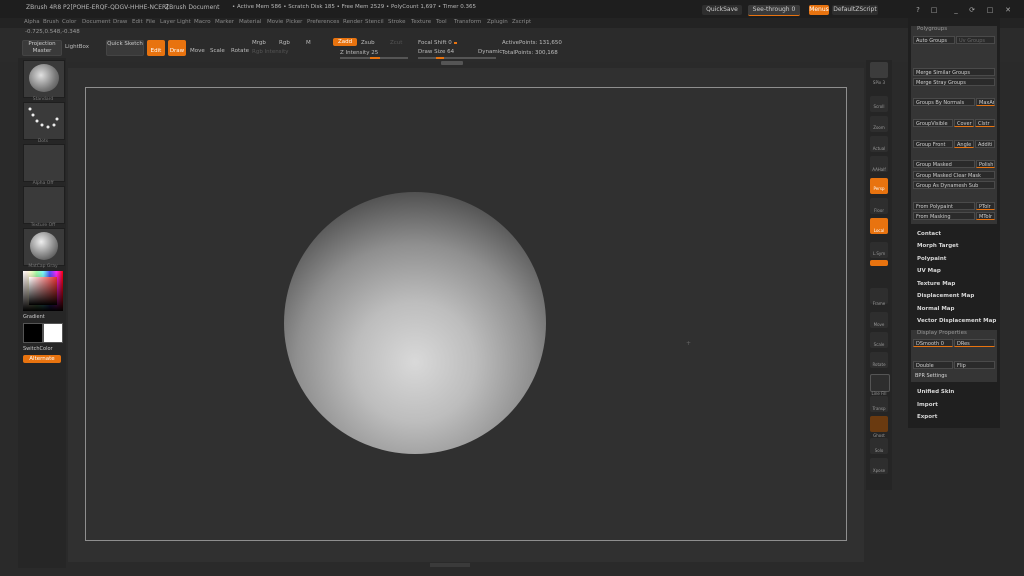 The width and height of the screenshot is (1024, 576). Describe the element at coordinates (415, 323) in the screenshot. I see `sphere-mesh` at that location.